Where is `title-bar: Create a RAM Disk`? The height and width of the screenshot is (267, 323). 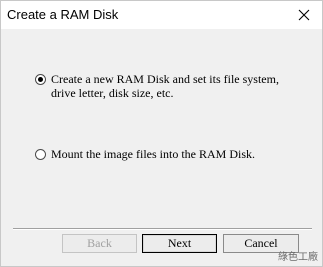 title-bar: Create a RAM Disk is located at coordinates (161, 15).